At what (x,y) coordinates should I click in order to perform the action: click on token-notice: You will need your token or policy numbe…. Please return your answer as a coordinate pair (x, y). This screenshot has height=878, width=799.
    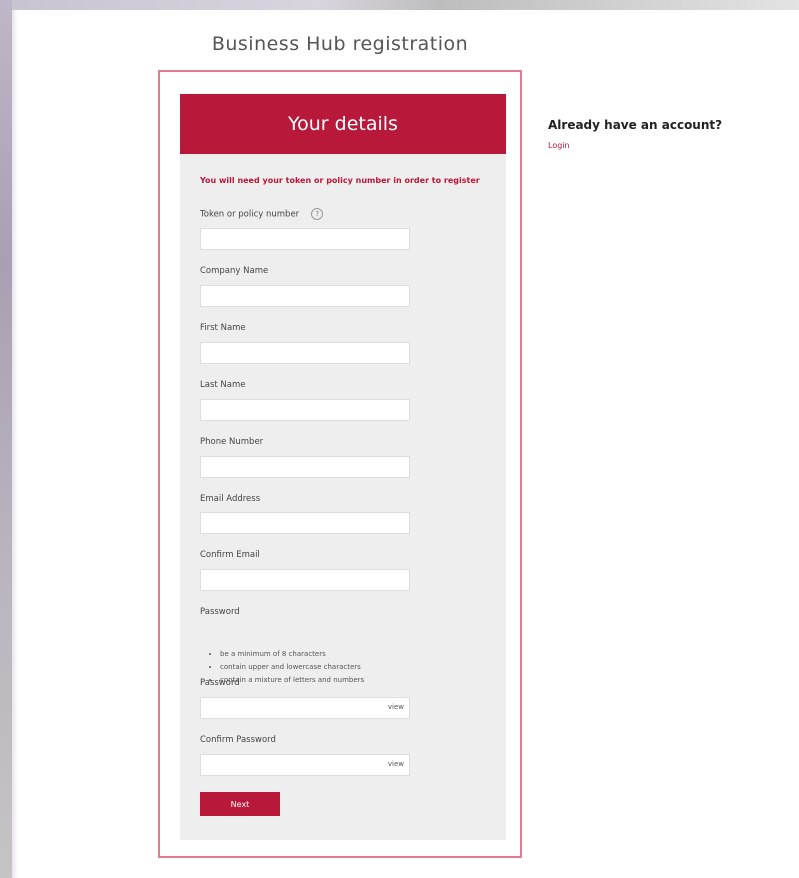
    Looking at the image, I should click on (340, 180).